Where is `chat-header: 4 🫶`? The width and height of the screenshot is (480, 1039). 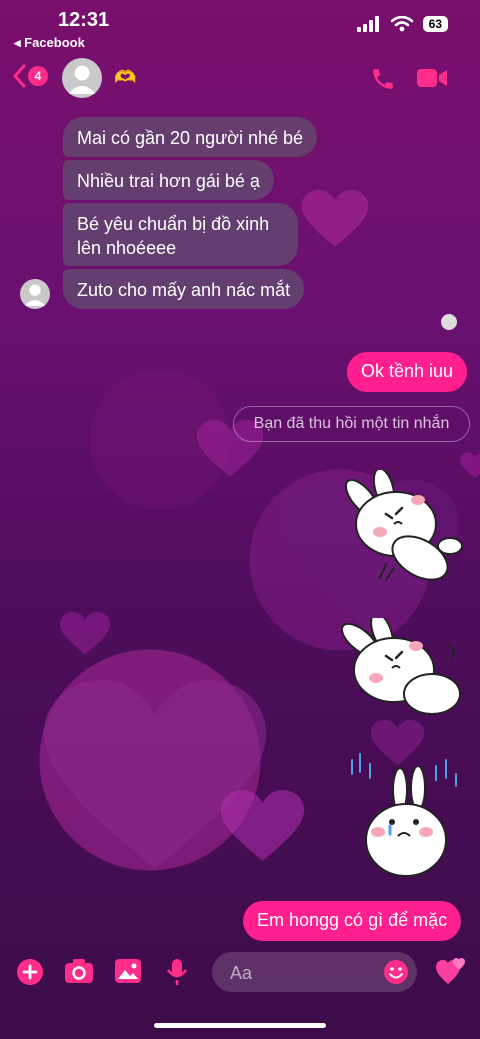
chat-header: 4 🫶 is located at coordinates (240, 78).